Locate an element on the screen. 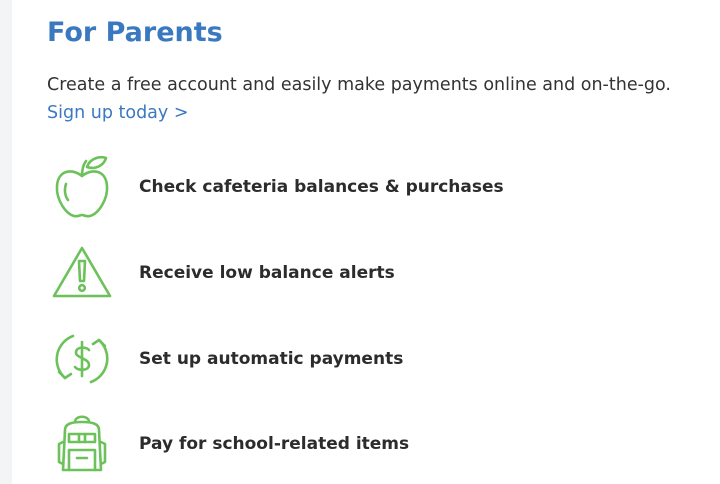 The image size is (720, 484). feature-label: Receive low balance alerts is located at coordinates (267, 273).